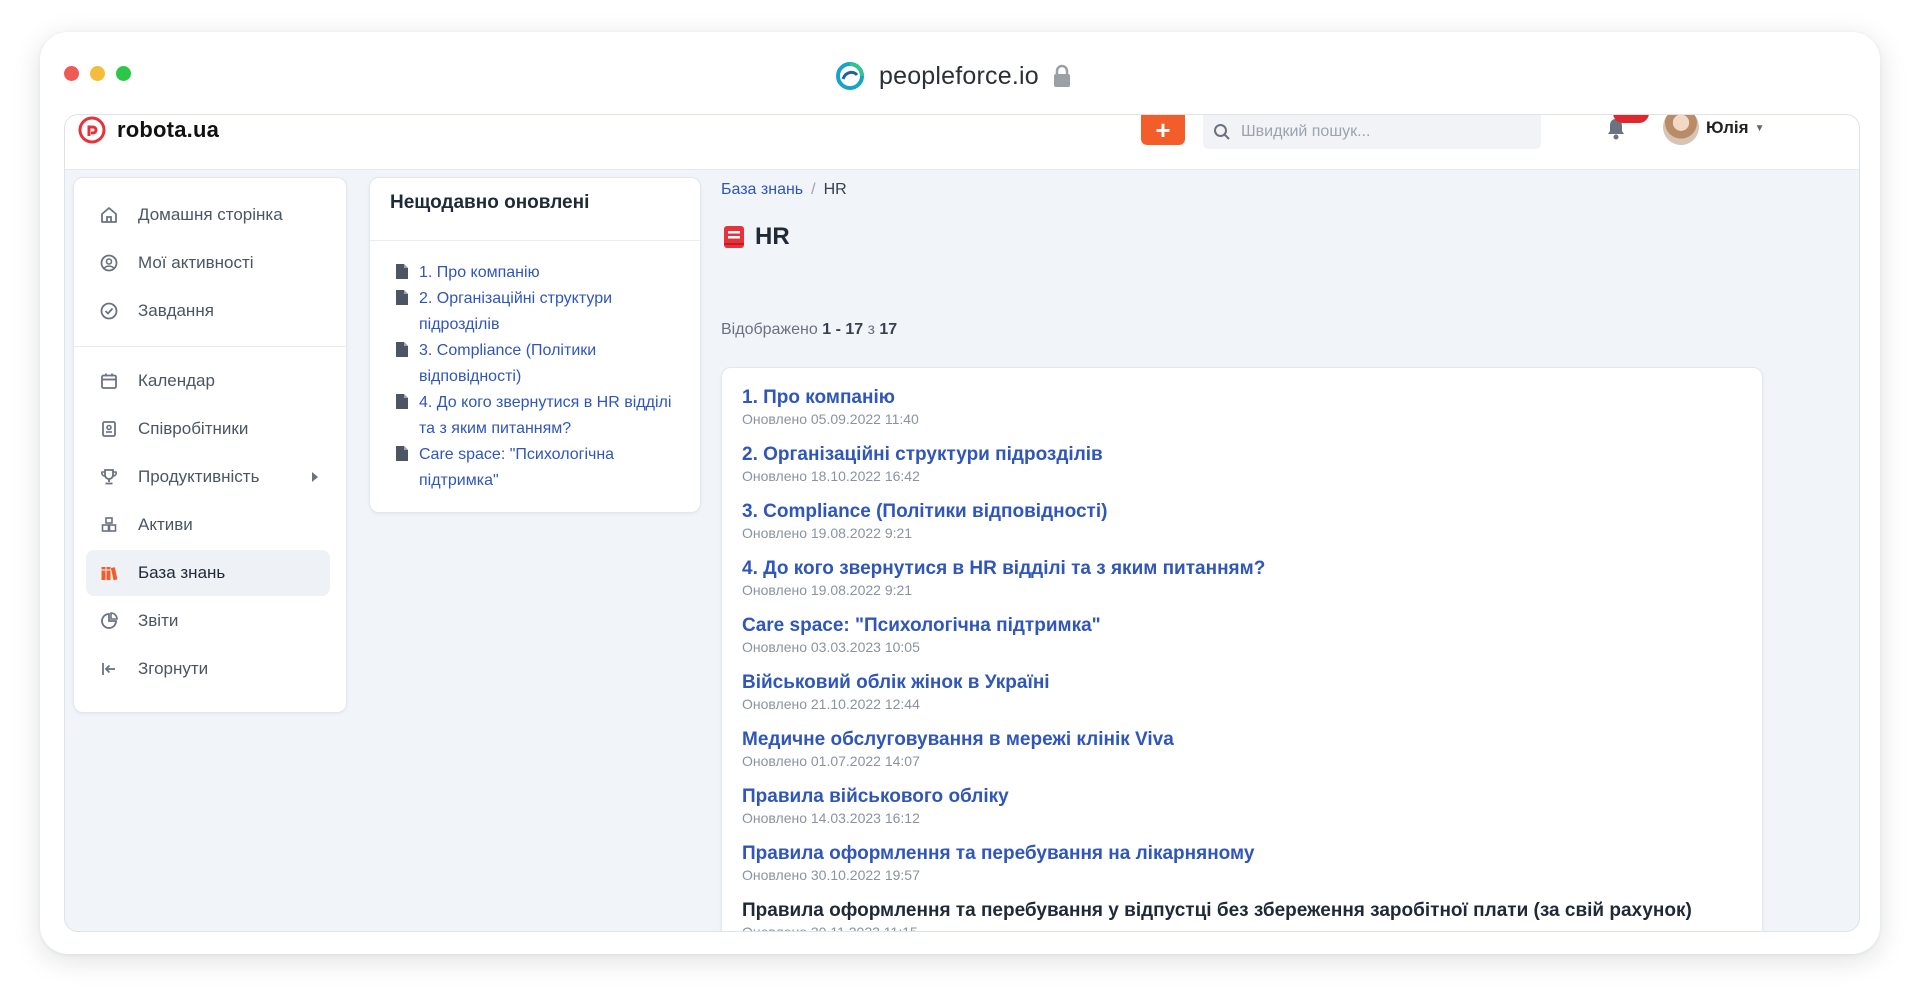  What do you see at coordinates (1727, 127) in the screenshot?
I see `user-name: Юлія` at bounding box center [1727, 127].